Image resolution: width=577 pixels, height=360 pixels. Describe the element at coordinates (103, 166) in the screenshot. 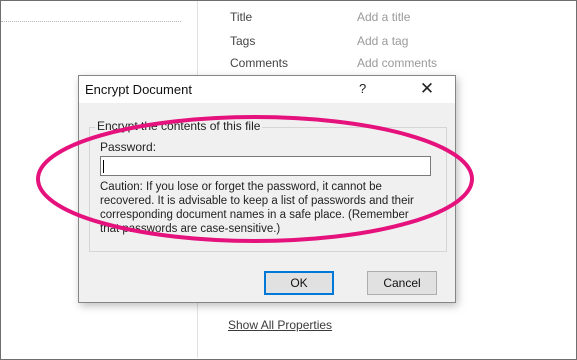

I see `text-caret` at that location.